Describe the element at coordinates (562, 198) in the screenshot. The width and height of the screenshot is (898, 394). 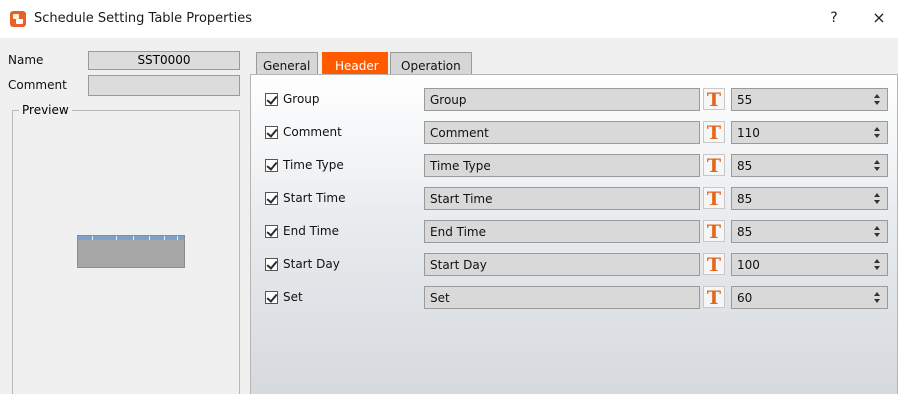
I see `start-time-text-input: Start Time` at that location.